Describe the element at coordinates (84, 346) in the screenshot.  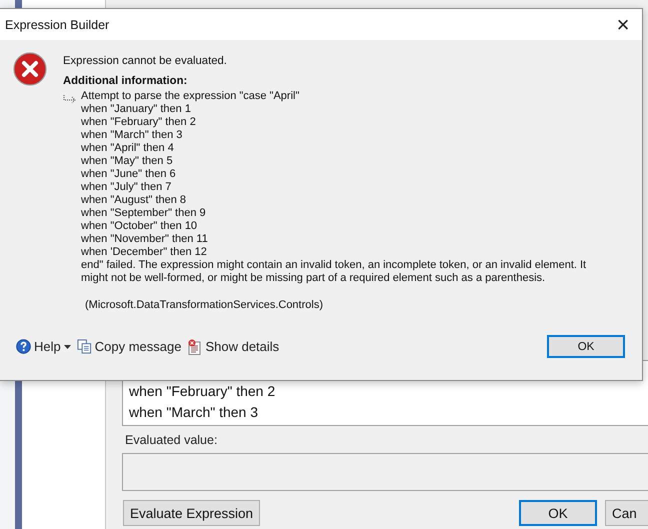
I see `copy-icon` at that location.